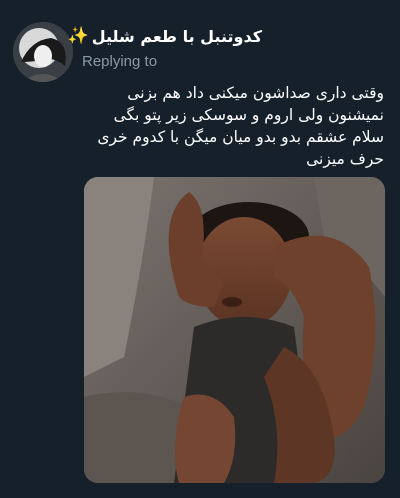 The width and height of the screenshot is (400, 498). What do you see at coordinates (78, 35) in the screenshot?
I see `sparkle-icon: ✨` at bounding box center [78, 35].